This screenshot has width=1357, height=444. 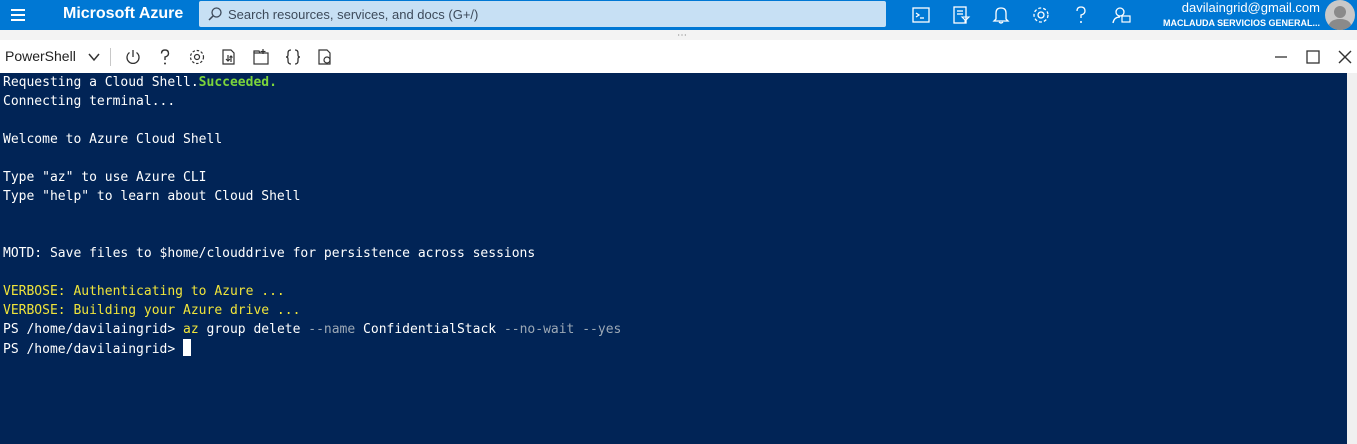 I want to click on chevron-down-icon, so click(x=94, y=57).